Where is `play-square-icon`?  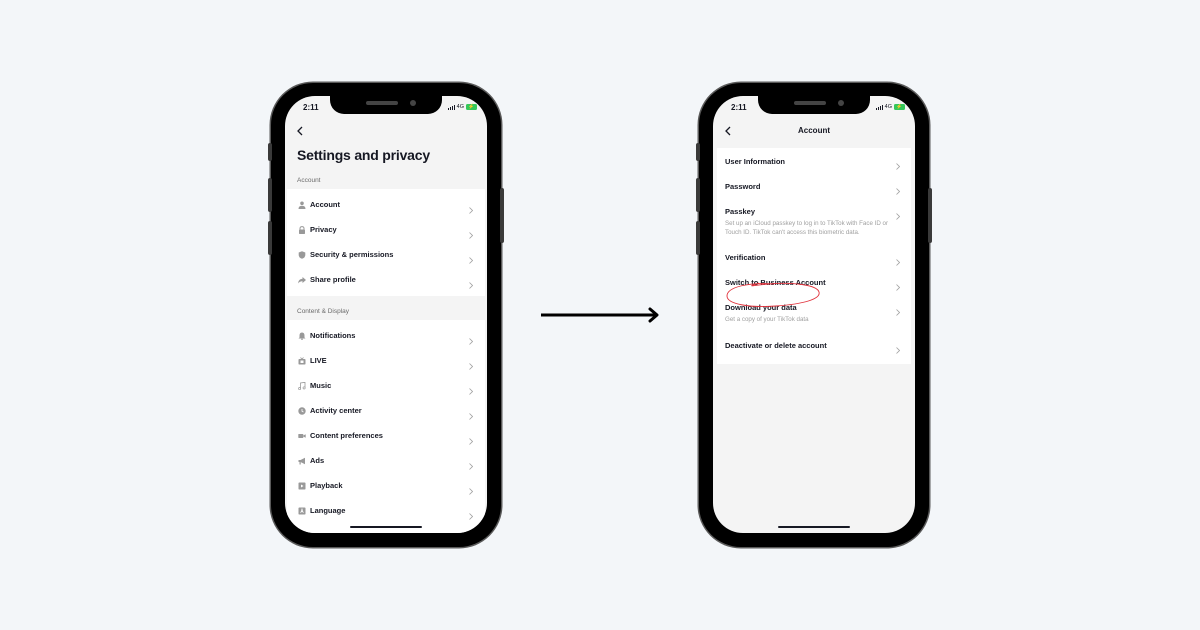 play-square-icon is located at coordinates (301, 485).